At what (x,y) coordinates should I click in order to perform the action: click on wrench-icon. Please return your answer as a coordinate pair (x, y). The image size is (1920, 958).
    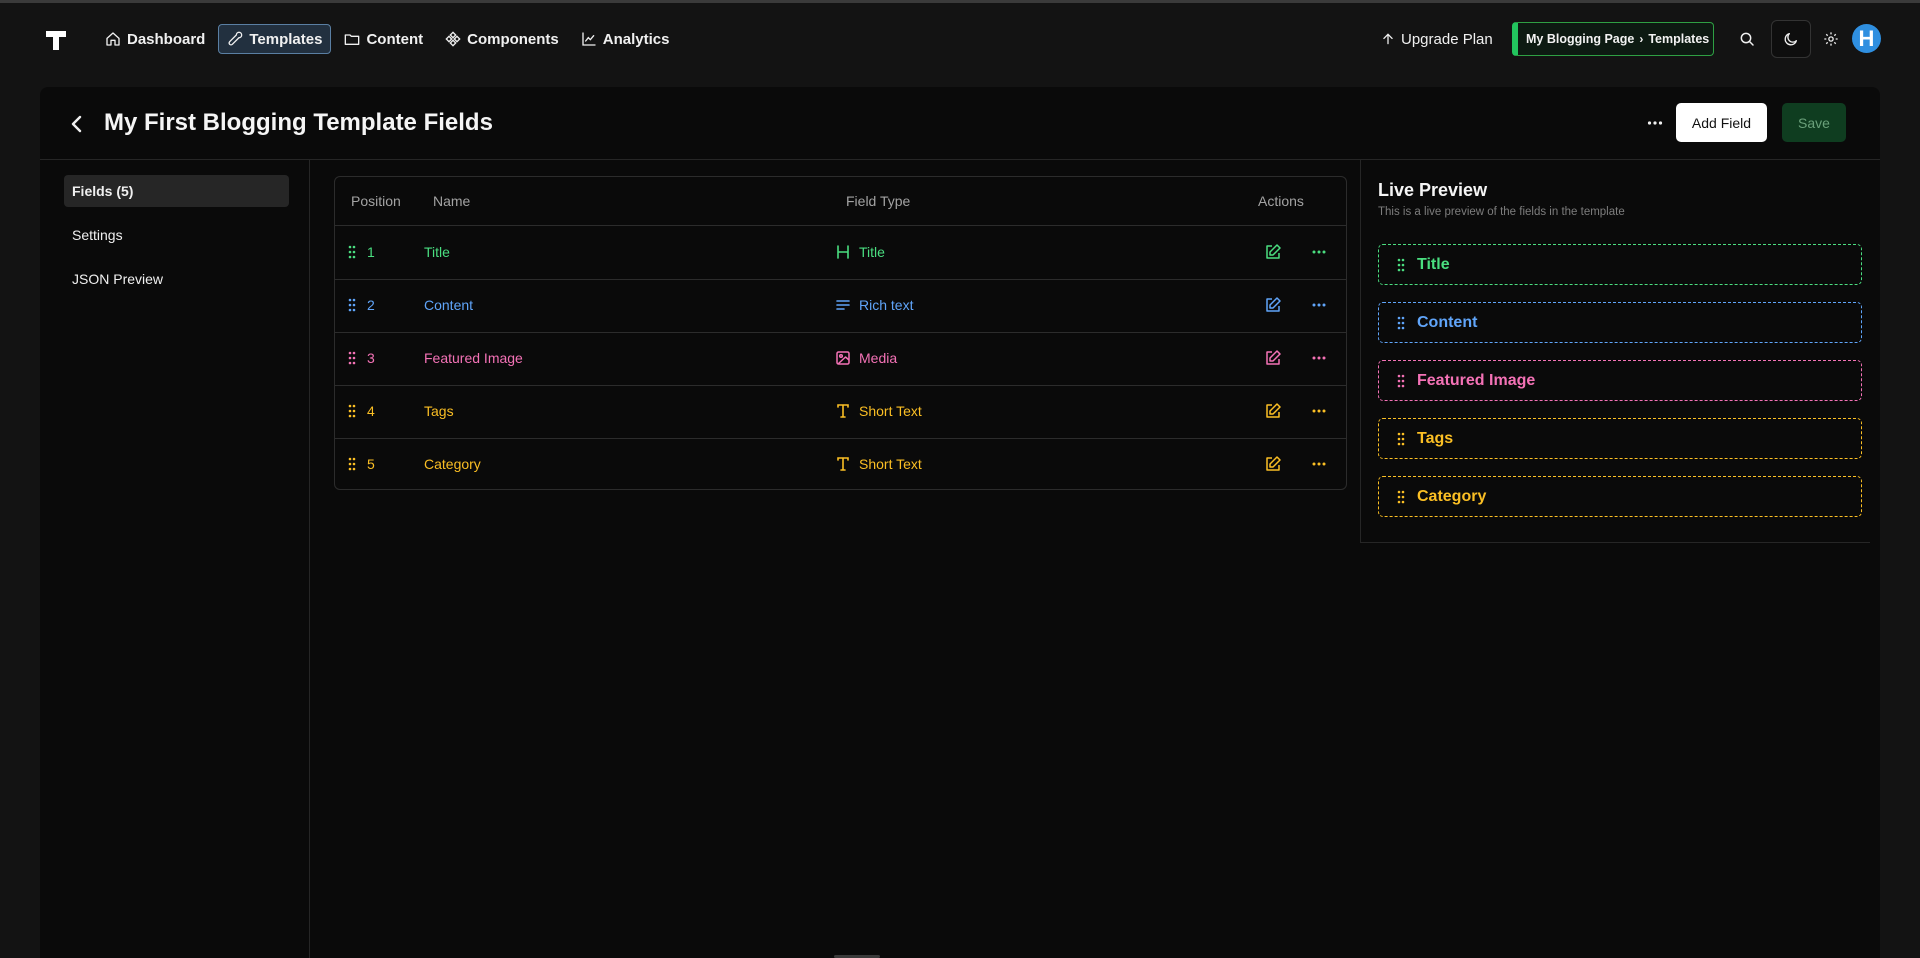
    Looking at the image, I should click on (235, 38).